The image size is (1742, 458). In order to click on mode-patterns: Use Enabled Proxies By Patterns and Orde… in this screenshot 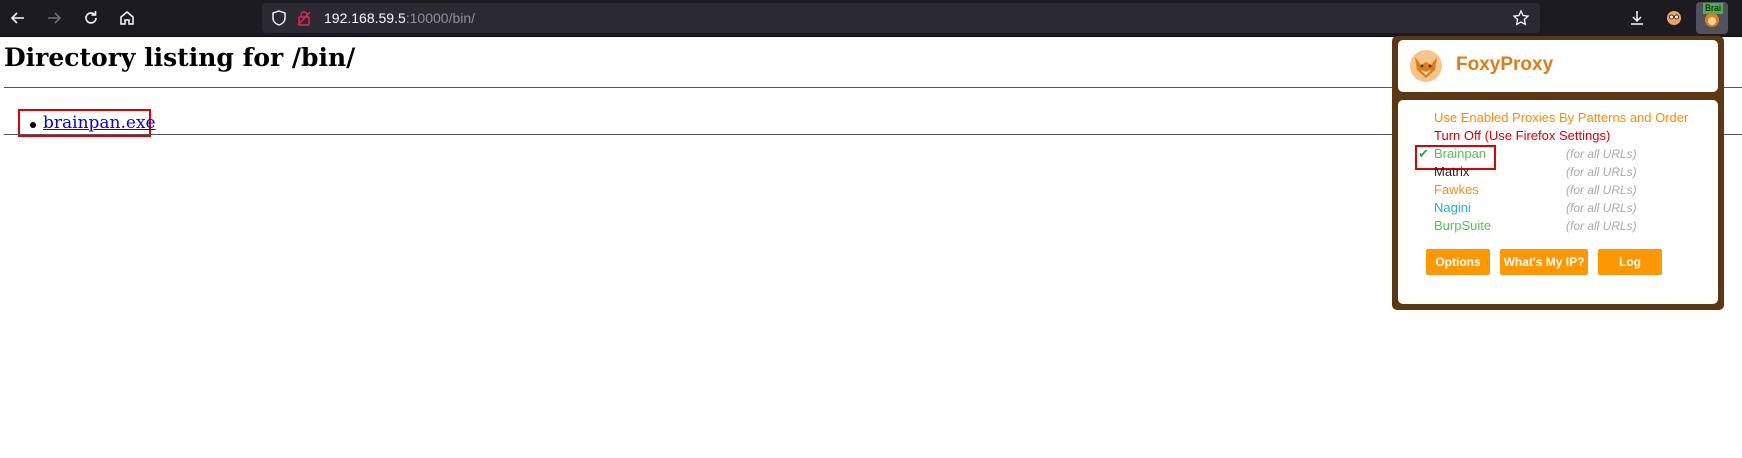, I will do `click(1561, 118)`.